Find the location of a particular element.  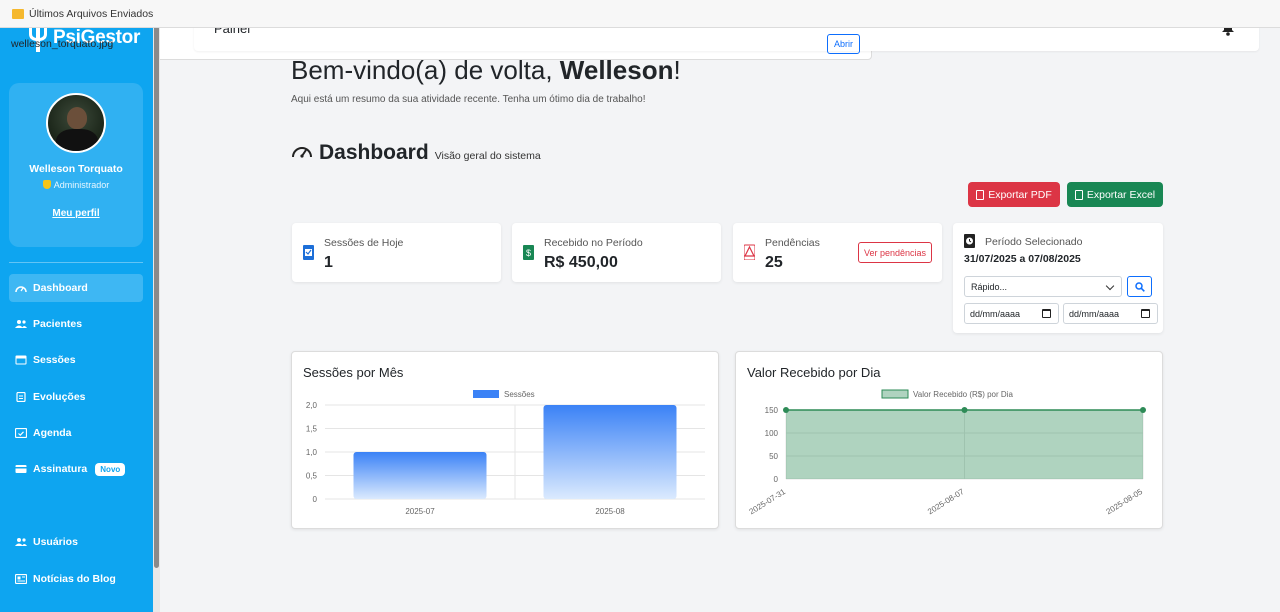

folder-icon is located at coordinates (18, 14).